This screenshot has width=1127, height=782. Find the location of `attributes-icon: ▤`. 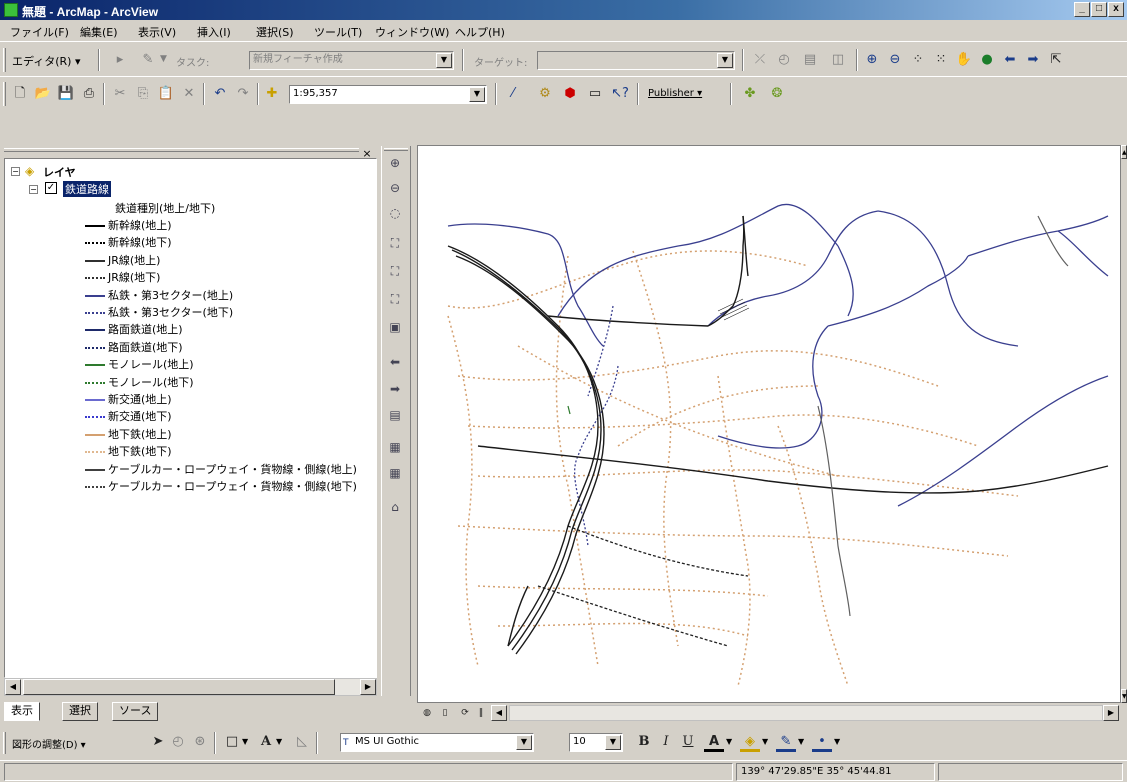

attributes-icon: ▤ is located at coordinates (810, 60).